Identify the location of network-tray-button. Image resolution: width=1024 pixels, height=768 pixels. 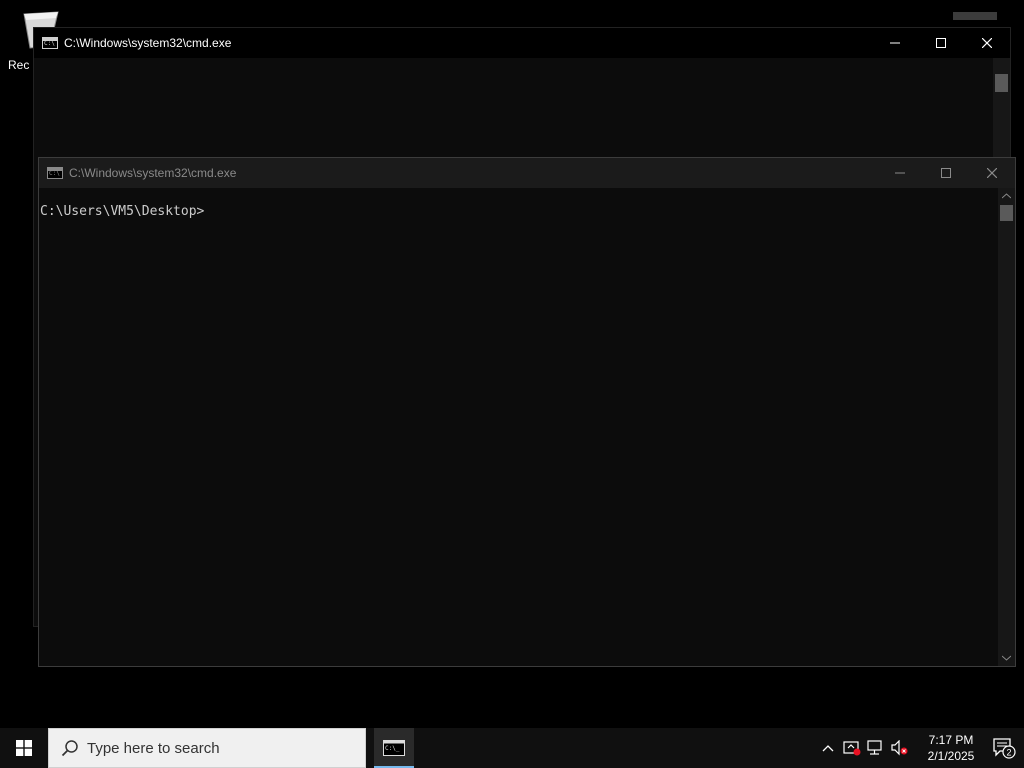
(876, 748).